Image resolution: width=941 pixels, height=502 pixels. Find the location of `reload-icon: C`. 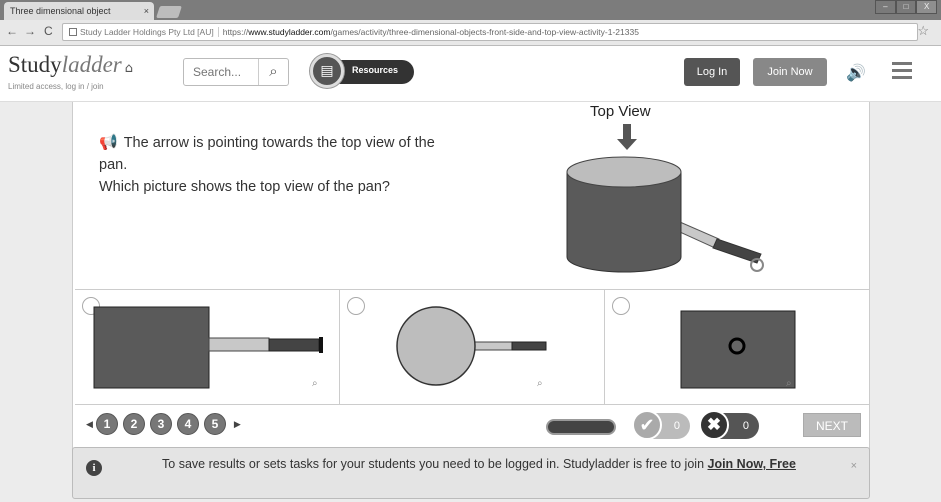

reload-icon: C is located at coordinates (48, 31).